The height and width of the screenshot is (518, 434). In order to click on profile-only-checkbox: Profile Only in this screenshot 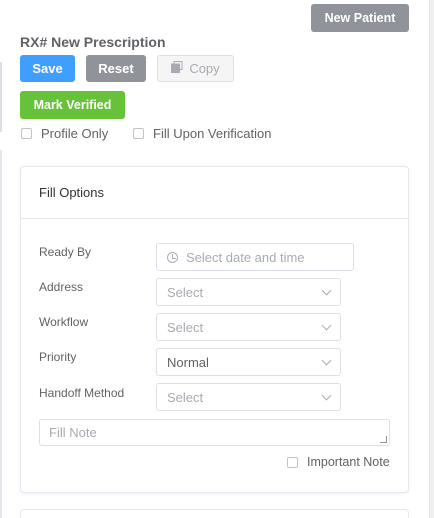, I will do `click(64, 133)`.